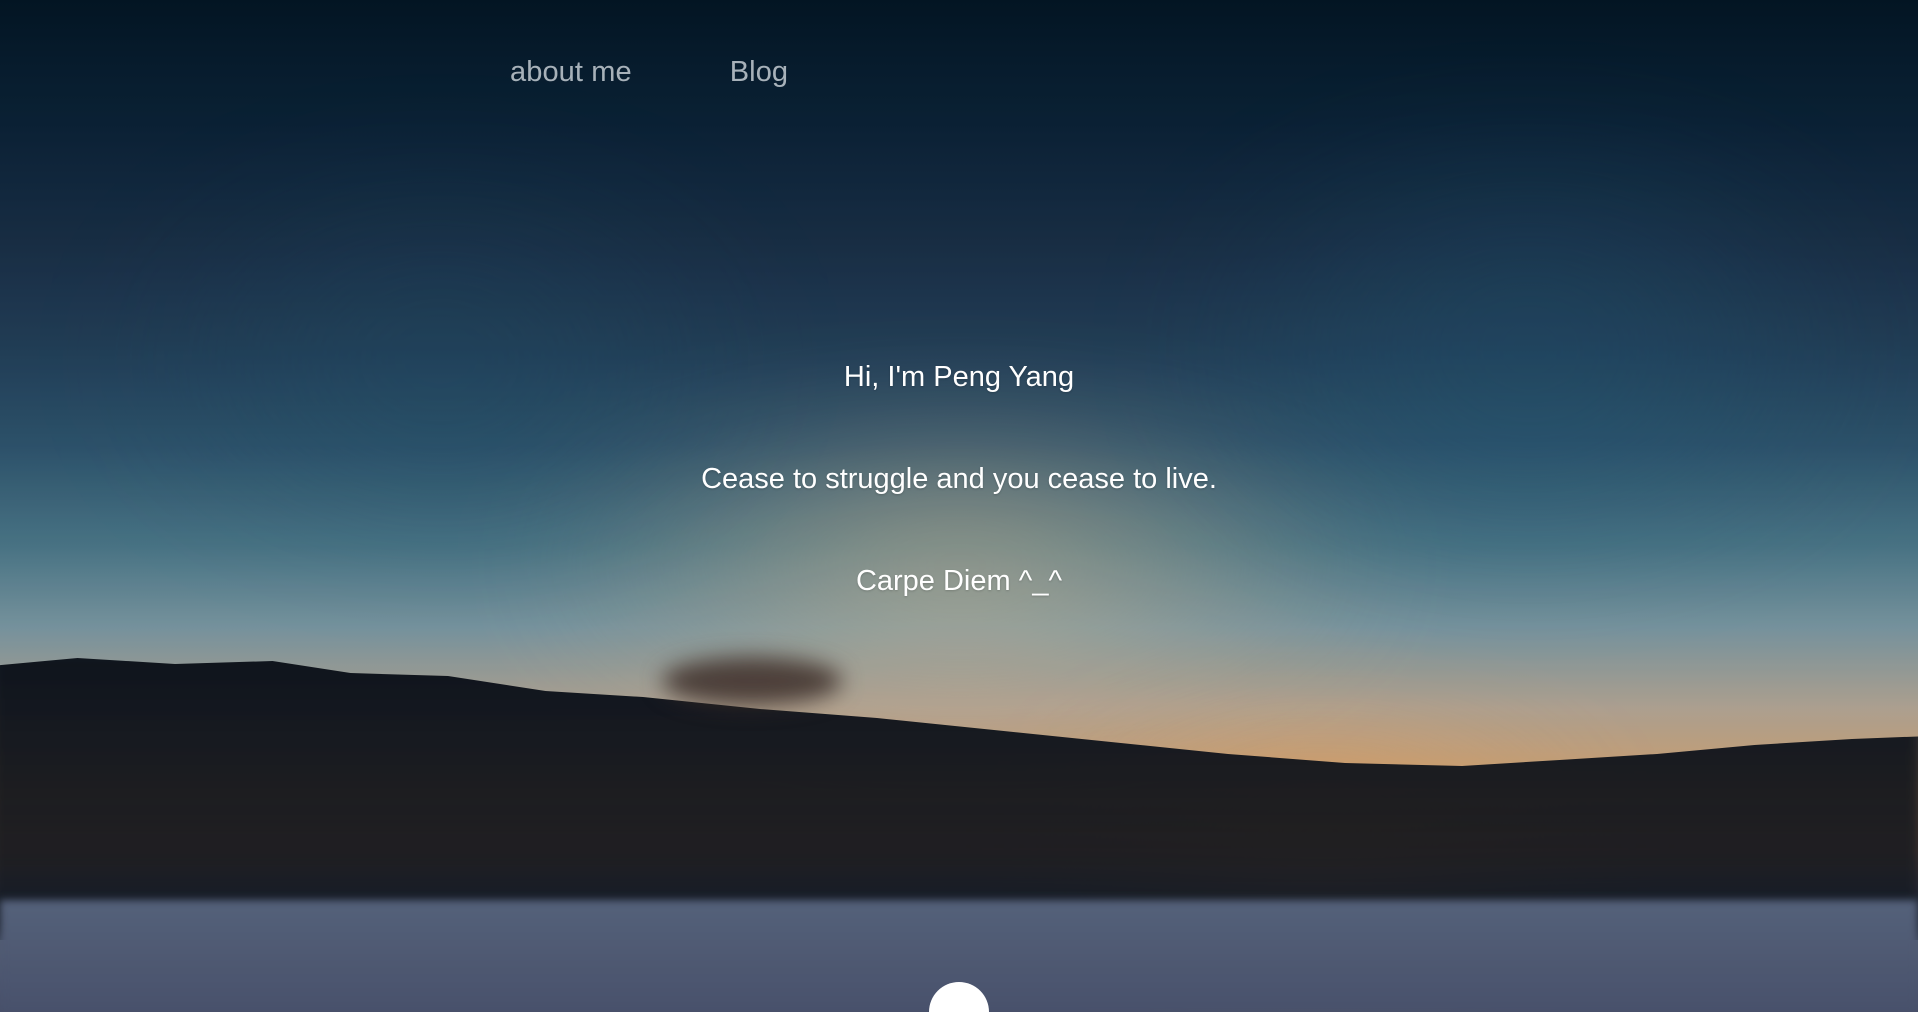 Image resolution: width=1918 pixels, height=1012 pixels. I want to click on hero-greeting: Hi, I'm Peng Yang, so click(959, 377).